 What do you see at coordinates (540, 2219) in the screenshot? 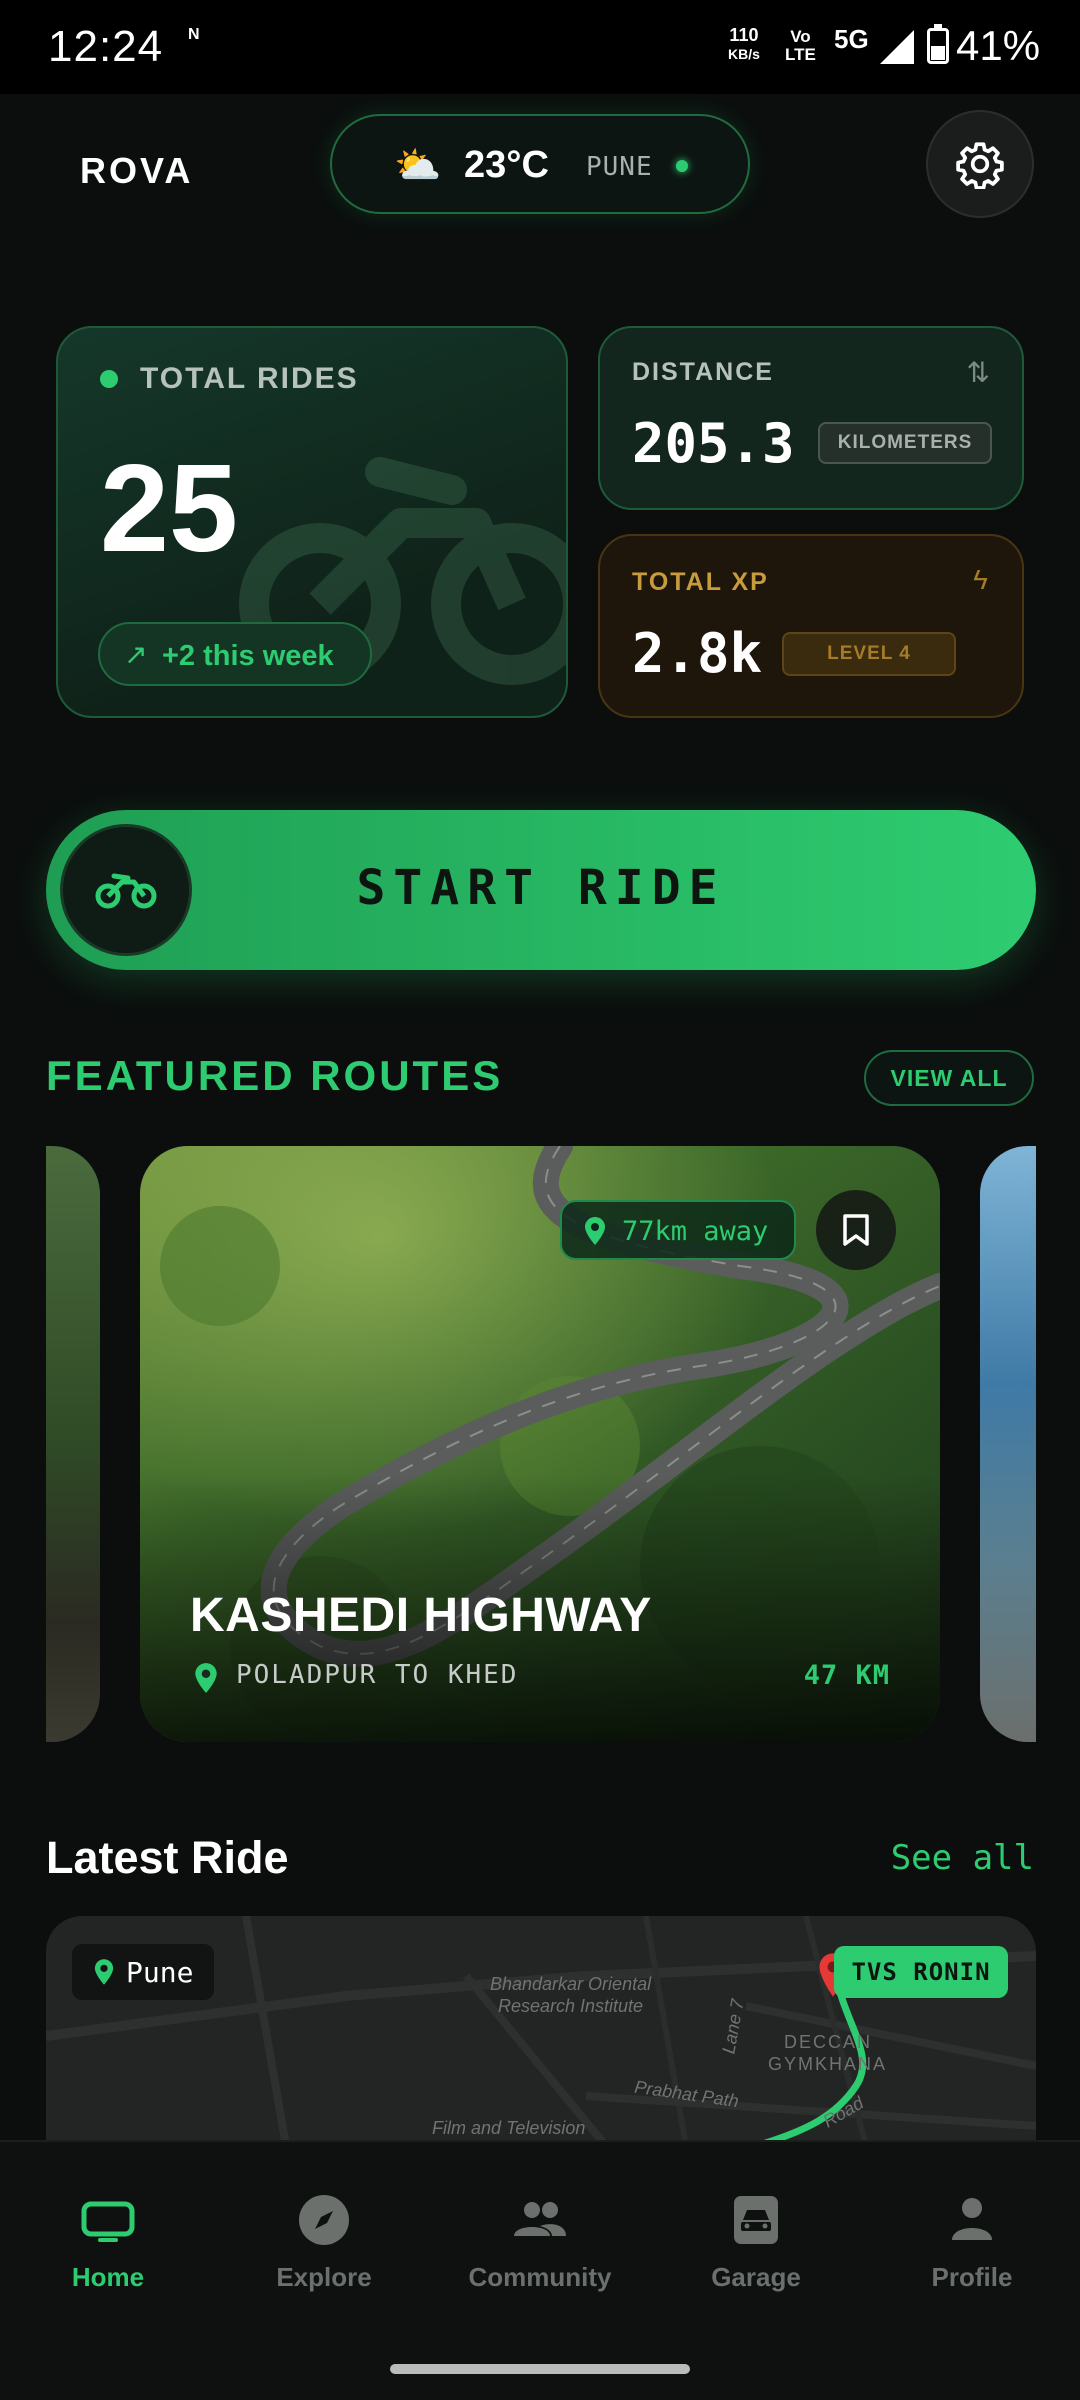
I see `people-icon` at bounding box center [540, 2219].